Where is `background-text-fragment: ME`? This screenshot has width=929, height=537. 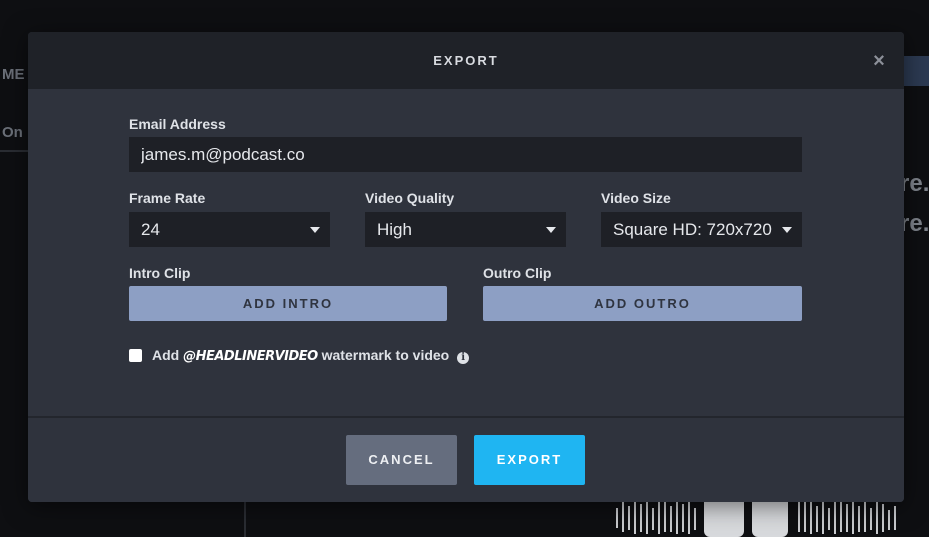
background-text-fragment: ME is located at coordinates (13, 74).